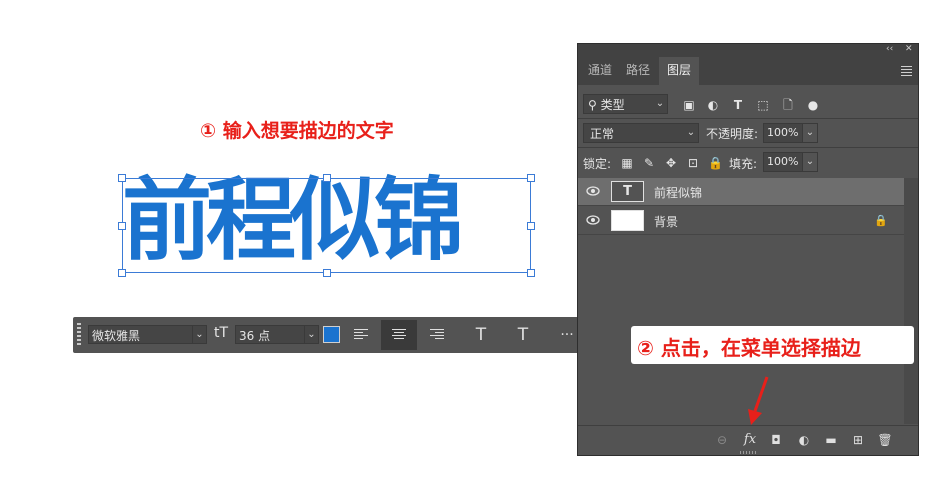 The width and height of the screenshot is (932, 501). Describe the element at coordinates (810, 133) in the screenshot. I see `opacity-dropdown: ⌄` at that location.